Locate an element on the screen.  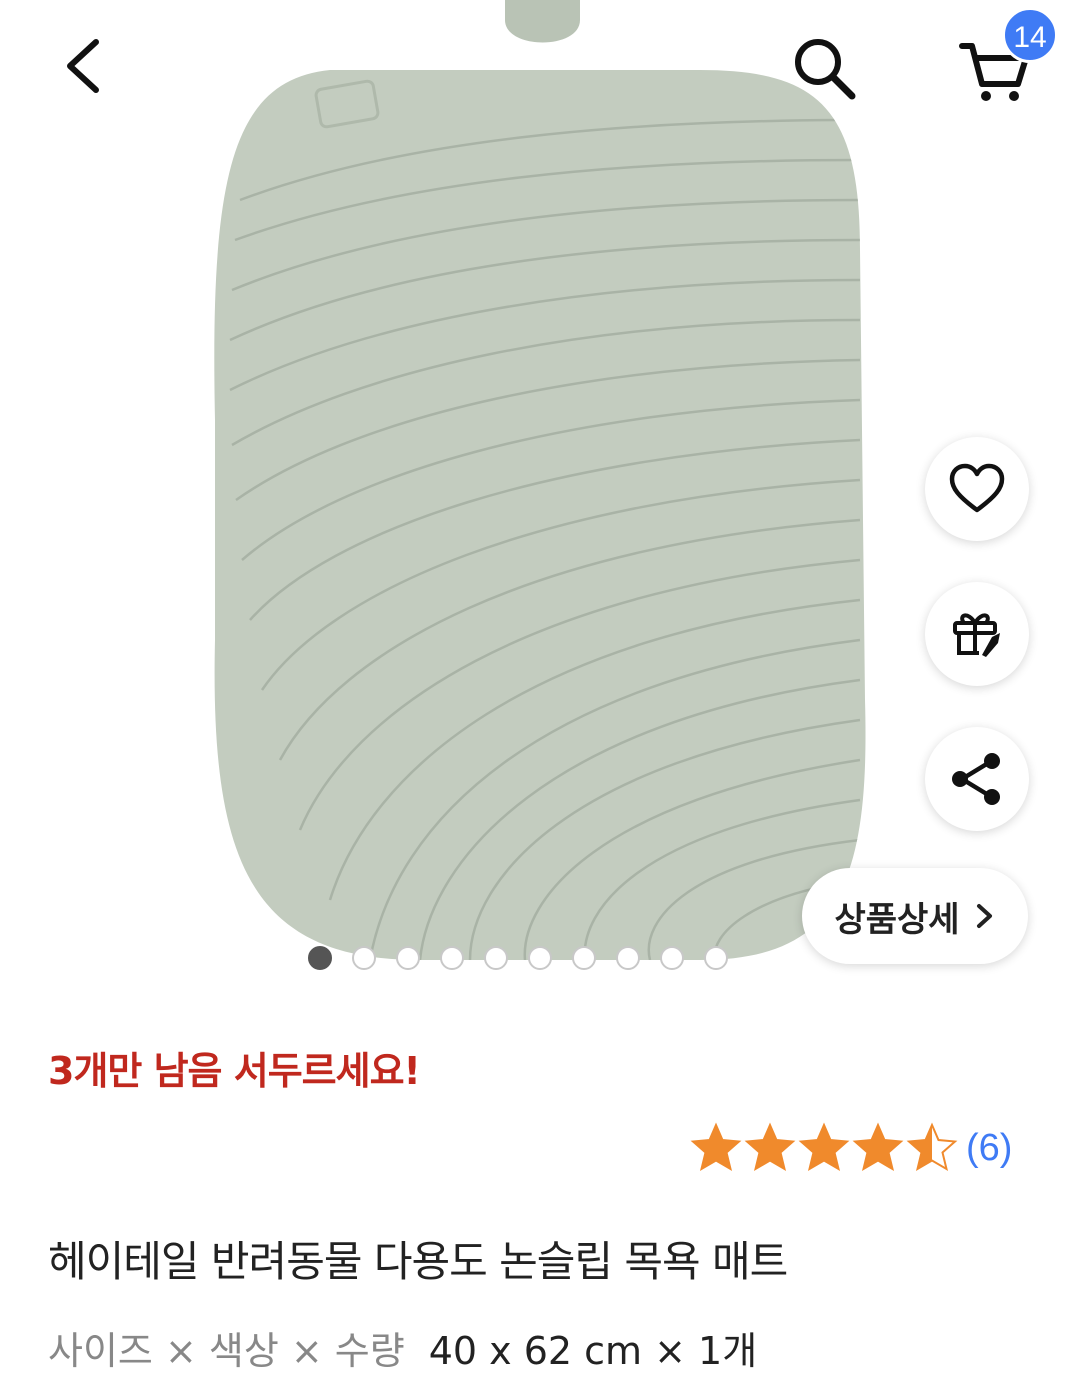
option-summary: 사이즈 × 색상 × 수량 40 x 62 cm × 1개 is located at coordinates (402, 1347).